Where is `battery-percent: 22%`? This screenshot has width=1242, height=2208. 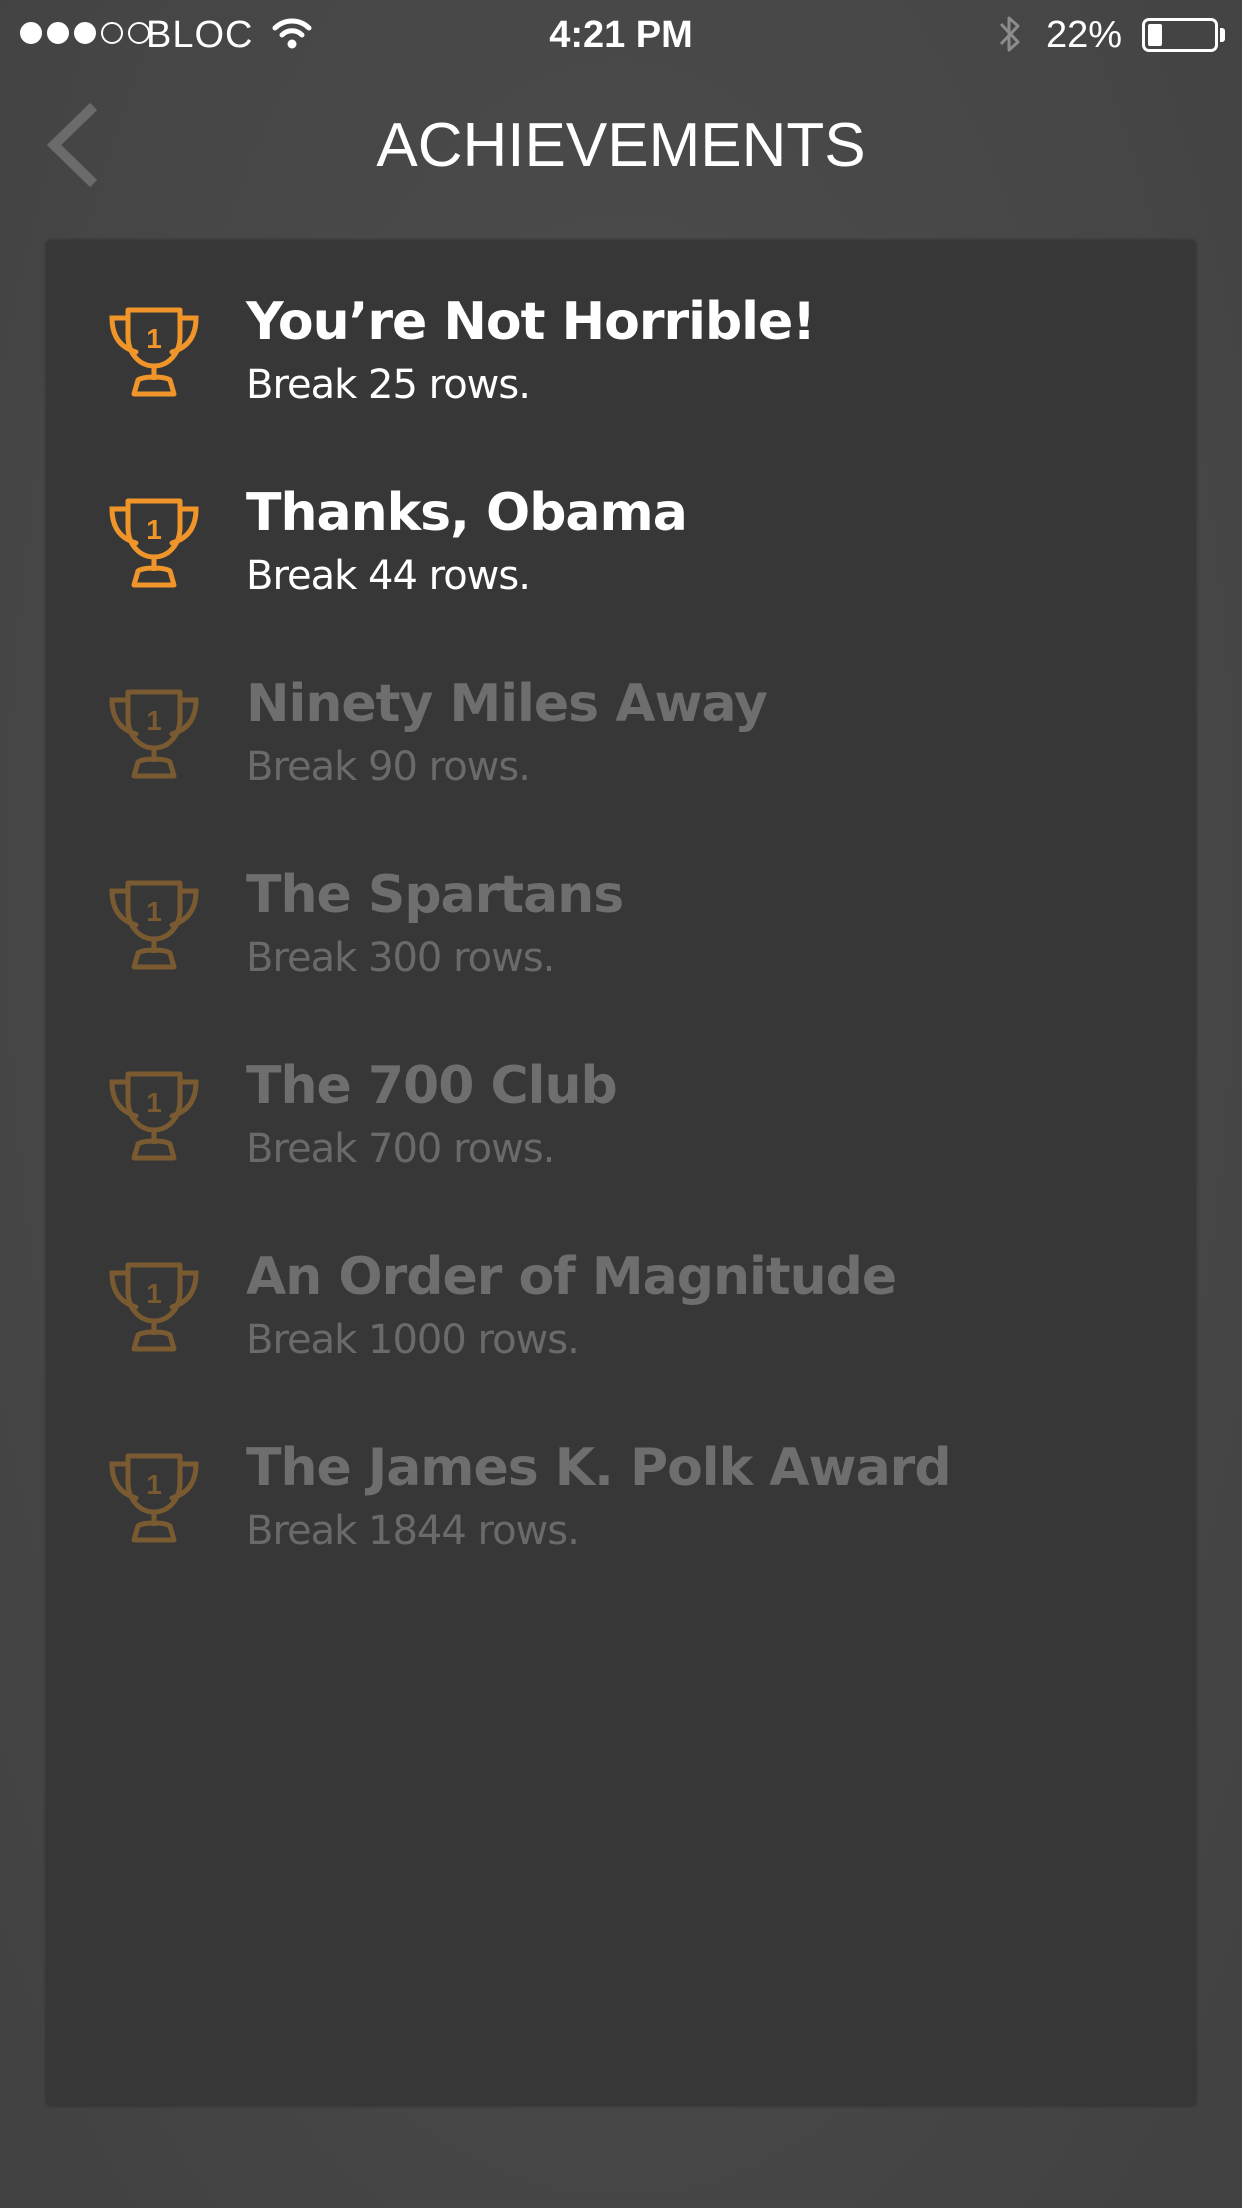
battery-percent: 22% is located at coordinates (1084, 35).